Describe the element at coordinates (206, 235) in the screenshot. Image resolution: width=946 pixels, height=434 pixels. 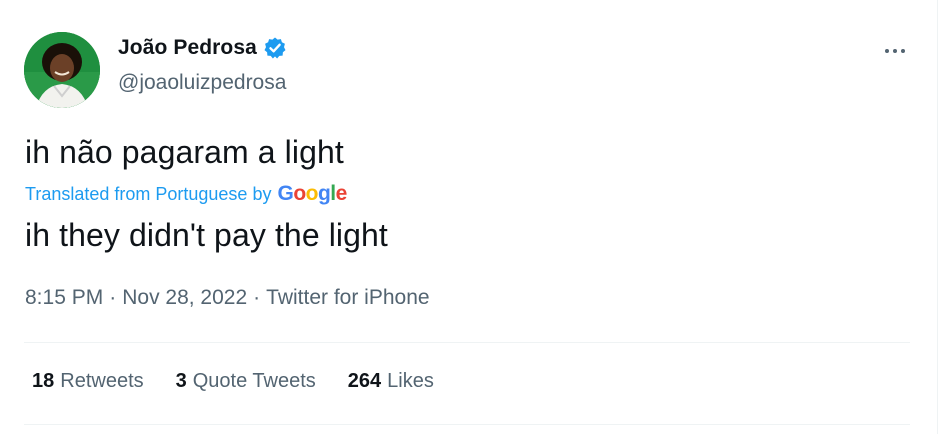
I see `translated-text: ih they didn't pay the light` at that location.